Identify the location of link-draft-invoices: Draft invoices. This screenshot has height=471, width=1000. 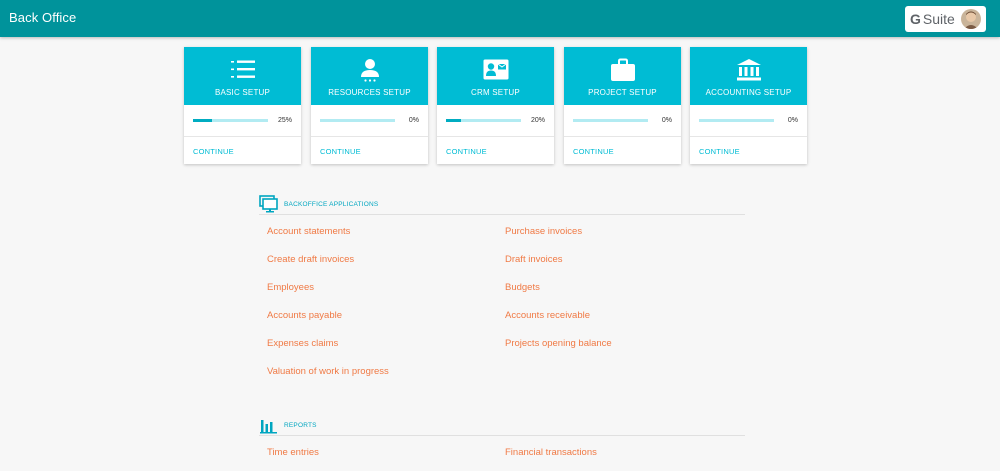
(534, 259).